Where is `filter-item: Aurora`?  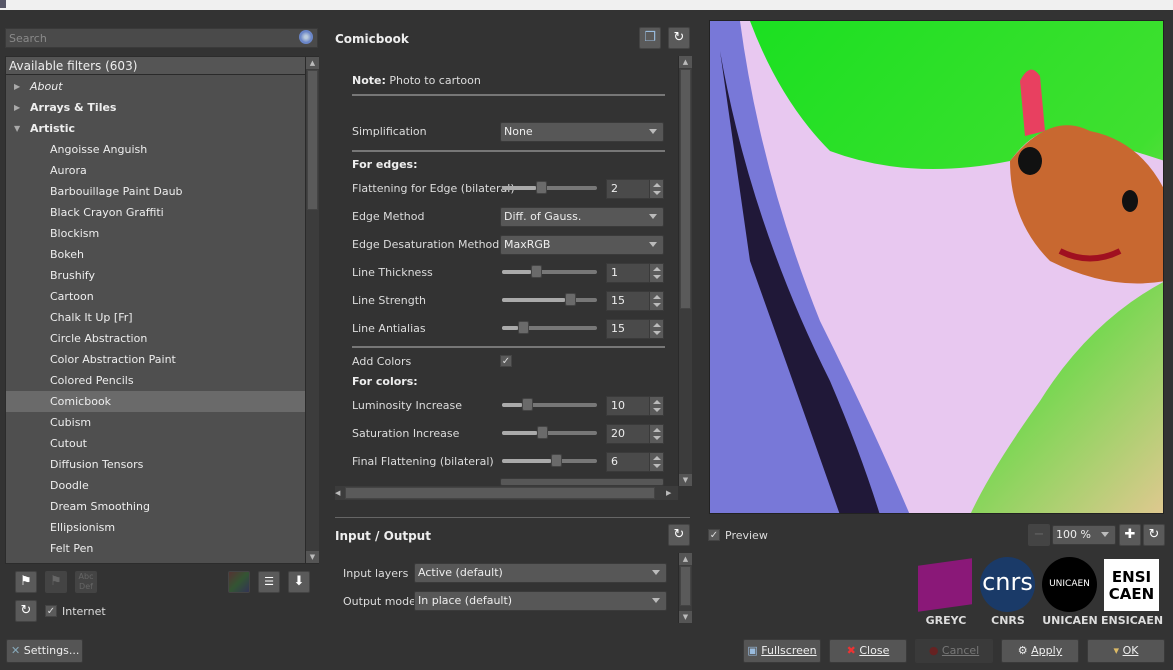 filter-item: Aurora is located at coordinates (156, 170).